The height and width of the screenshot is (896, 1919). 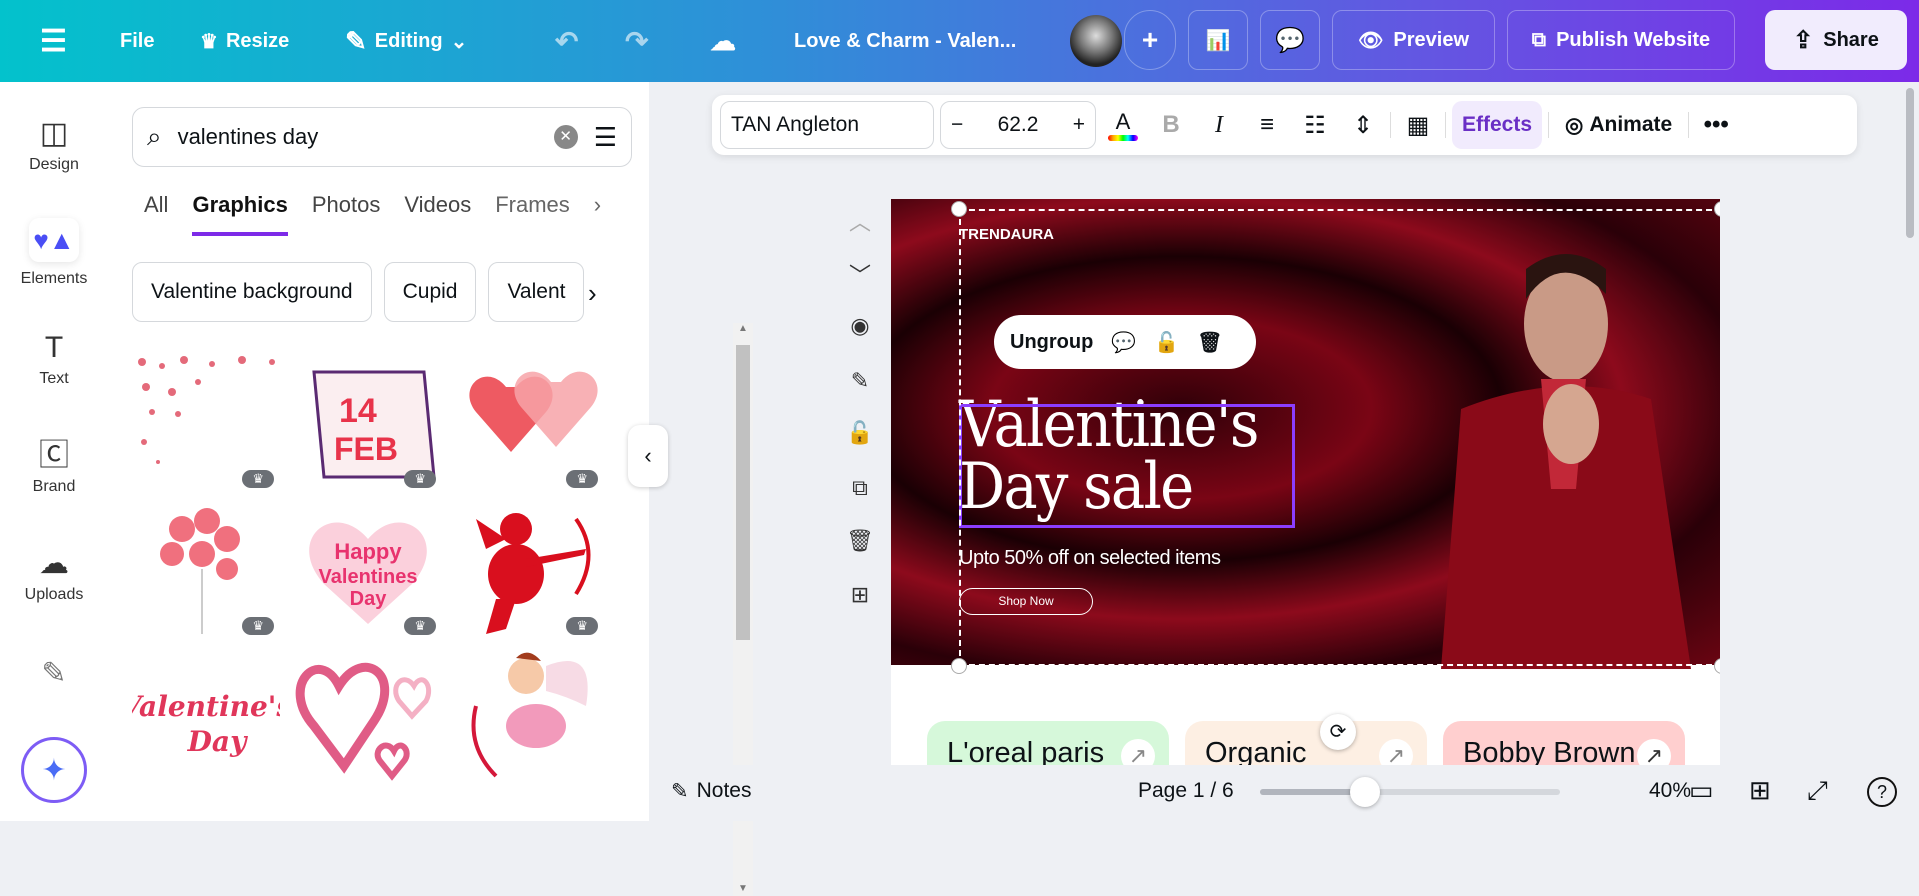 I want to click on grid-view-icon: ⊞, so click(x=1760, y=790).